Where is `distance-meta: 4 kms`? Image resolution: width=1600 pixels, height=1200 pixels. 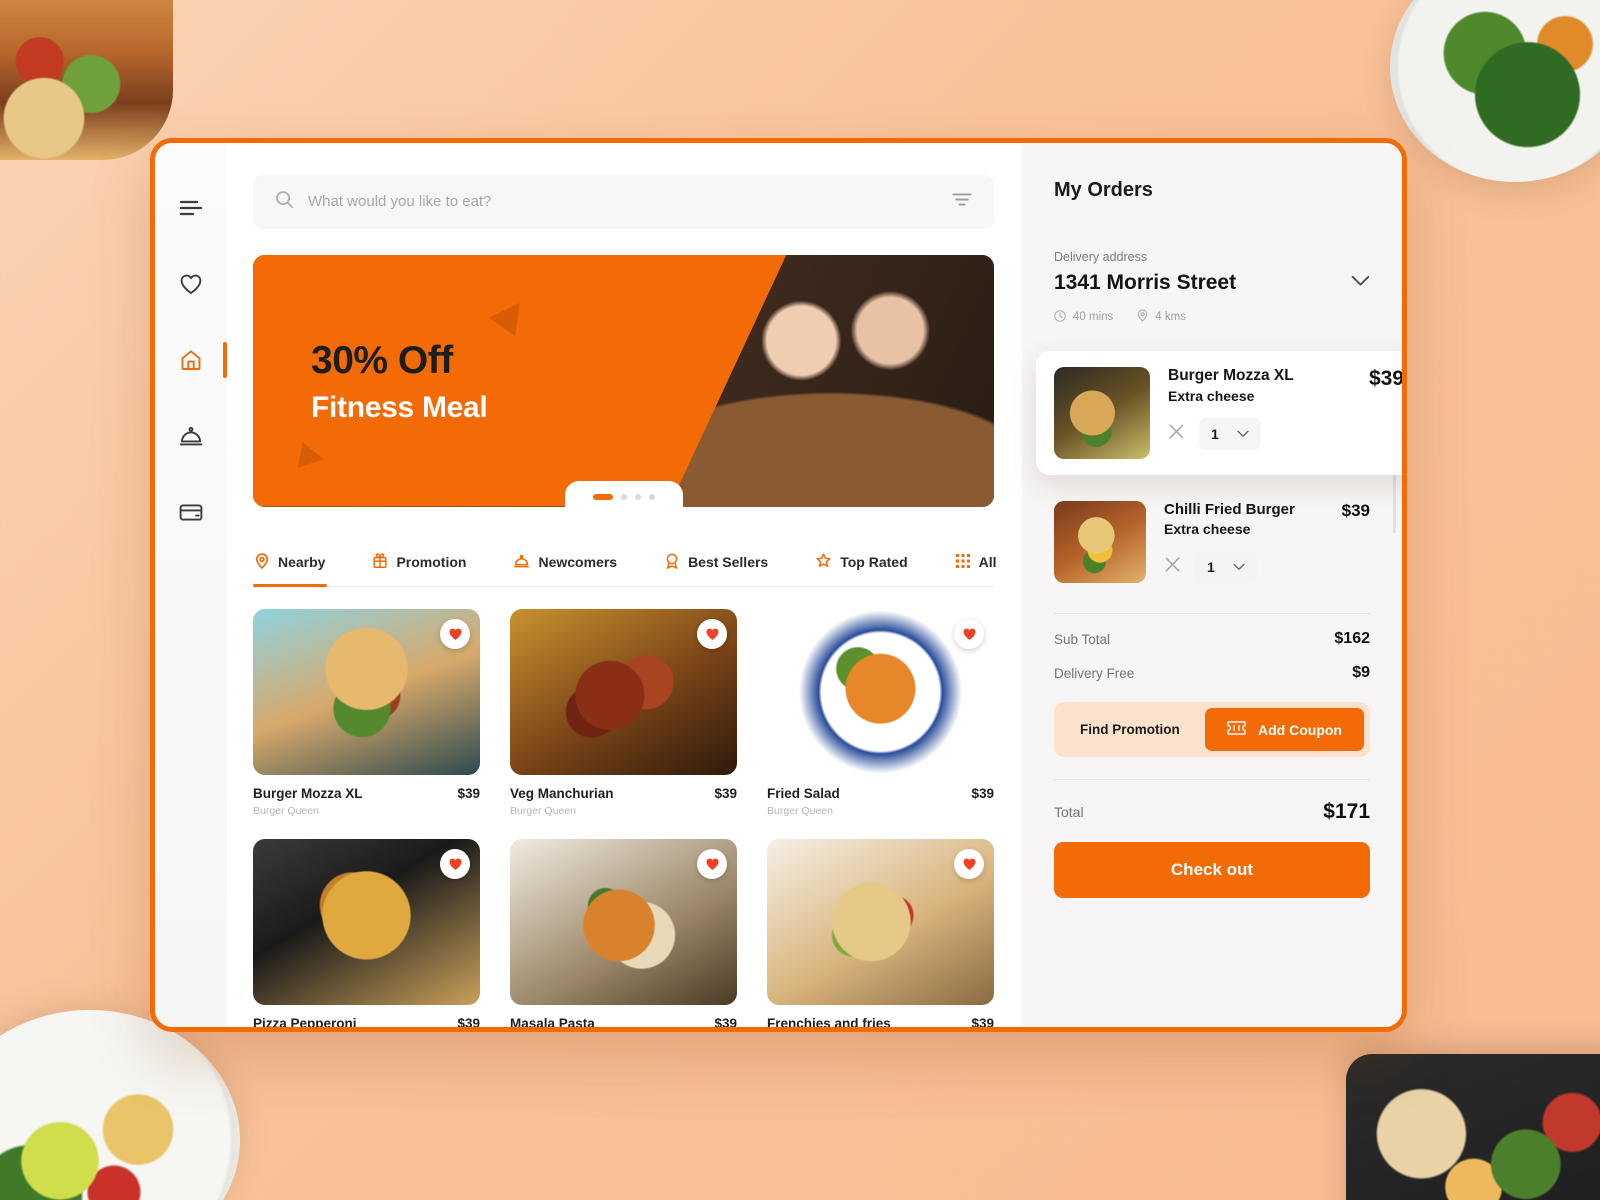
distance-meta: 4 kms is located at coordinates (1161, 317).